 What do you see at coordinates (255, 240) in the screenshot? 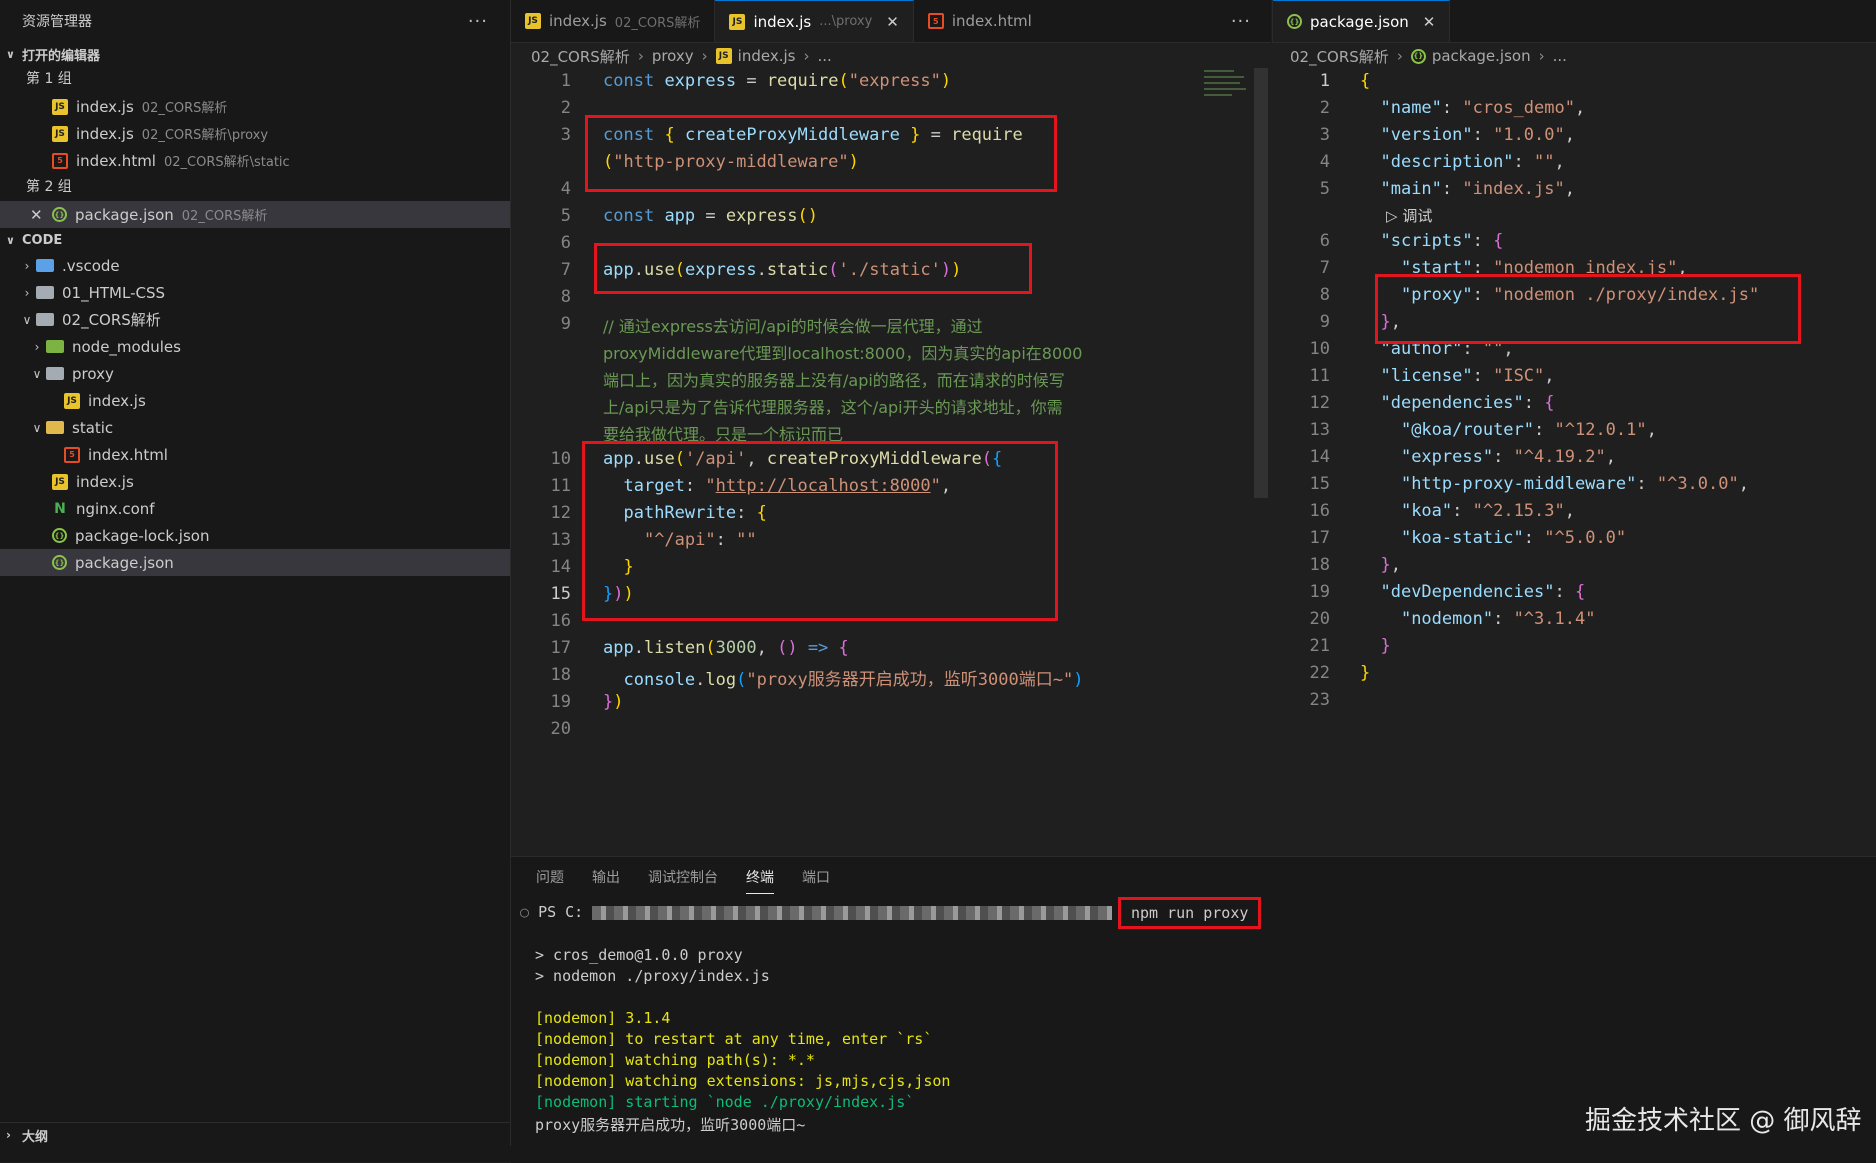
I see `workspace-header: ∨ CODE` at bounding box center [255, 240].